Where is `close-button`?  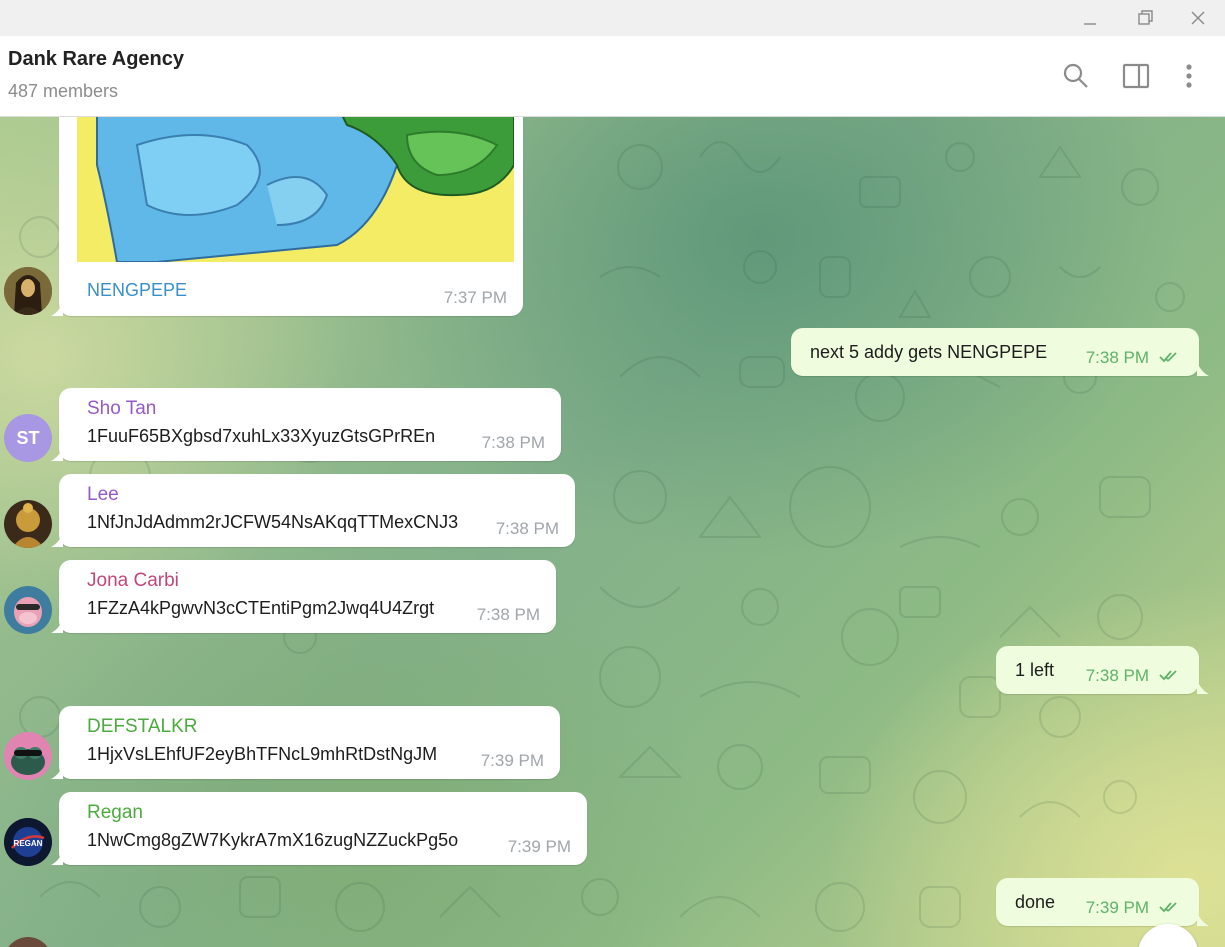
close-button is located at coordinates (1197, 18).